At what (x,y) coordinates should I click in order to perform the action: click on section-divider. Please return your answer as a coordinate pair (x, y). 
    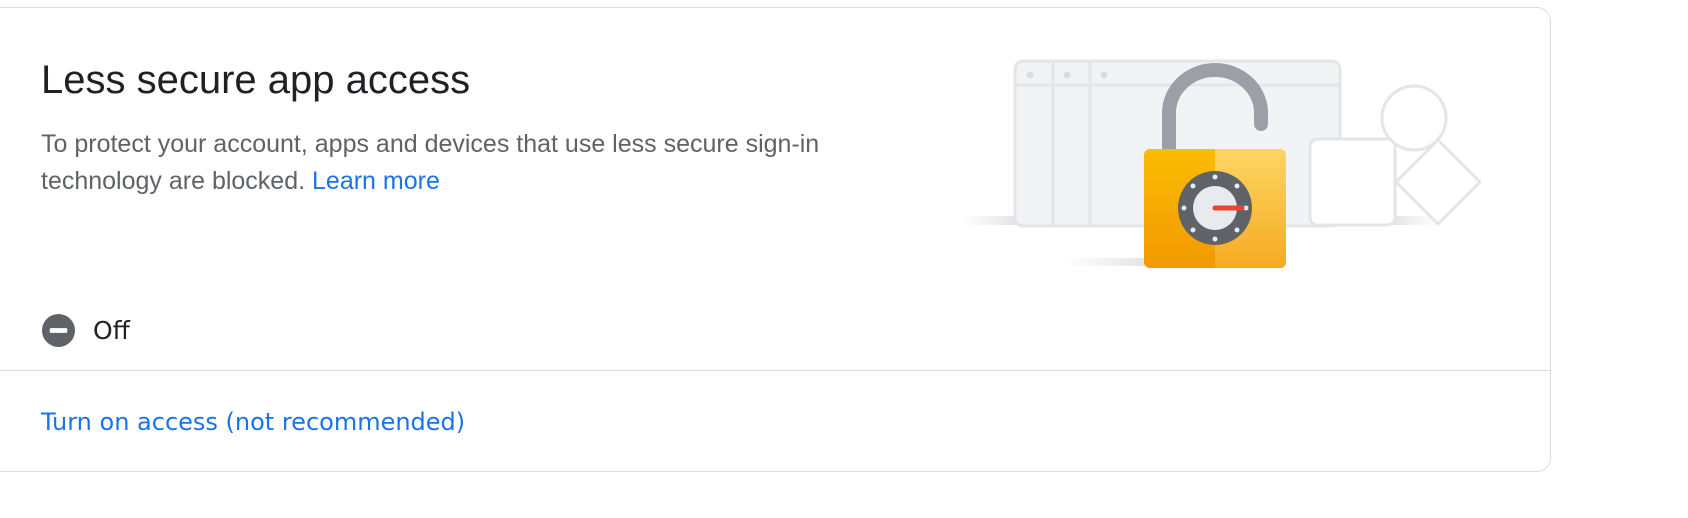
    Looking at the image, I should click on (775, 370).